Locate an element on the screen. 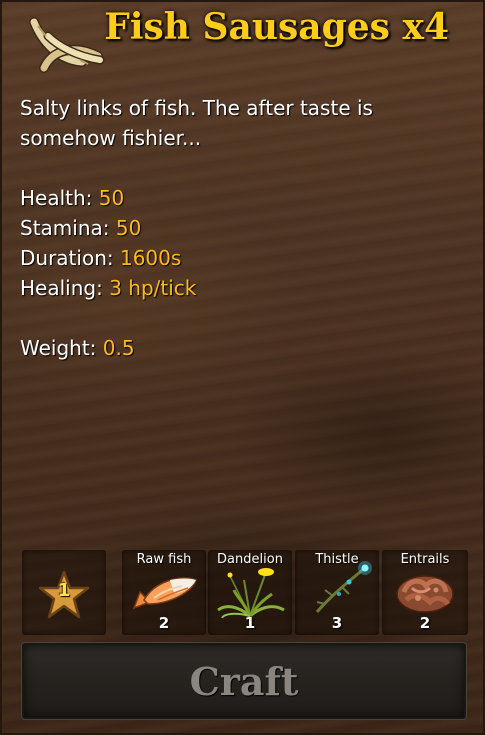 This screenshot has height=735, width=485. stat-spacer is located at coordinates (108, 318).